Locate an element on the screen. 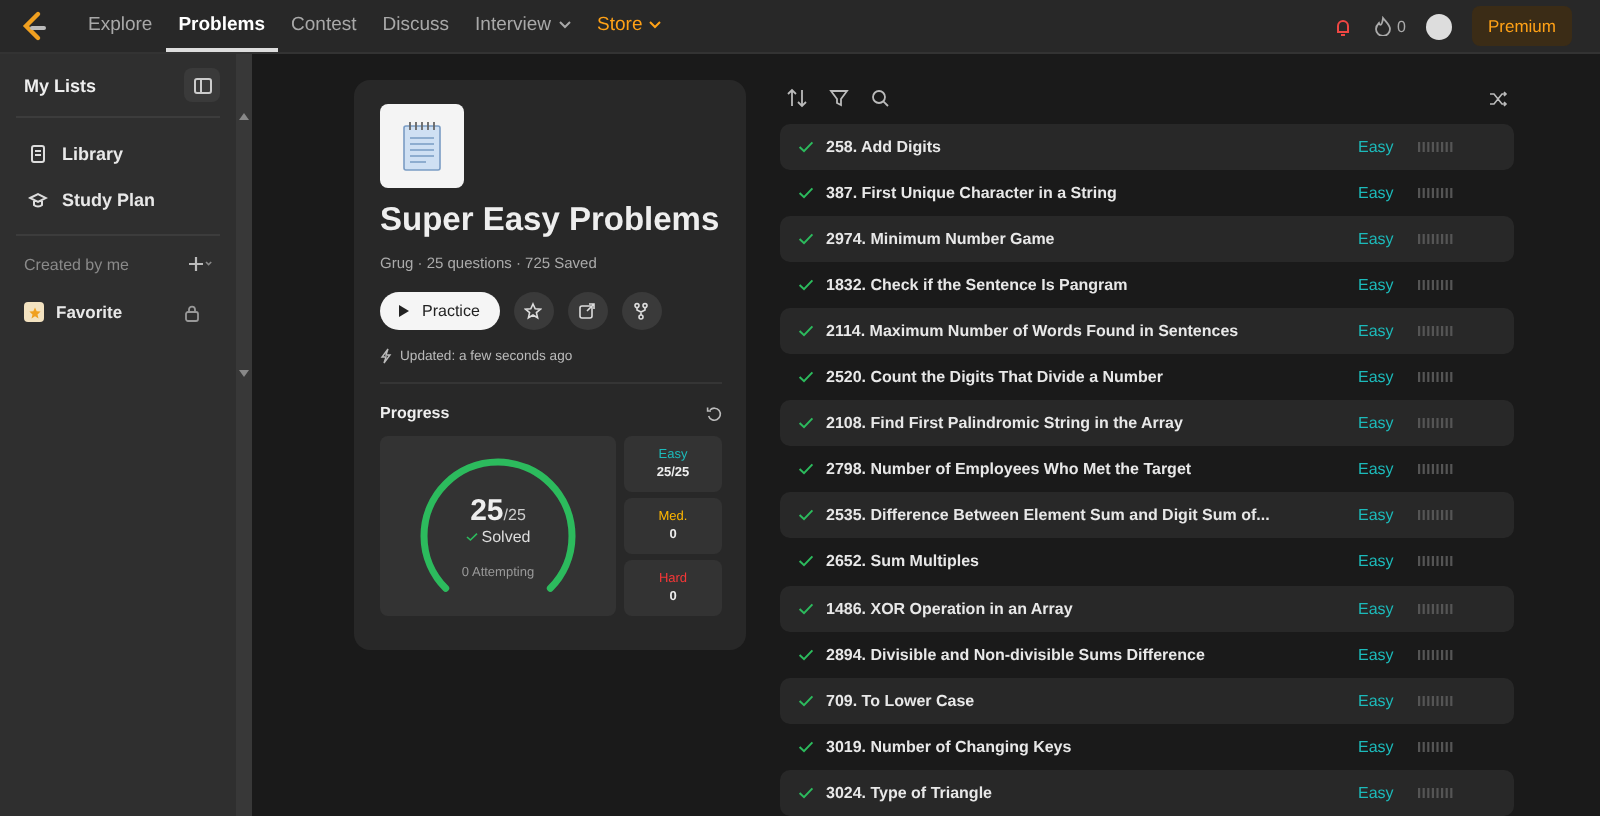 The image size is (1600, 816). logo-icon is located at coordinates (34, 26).